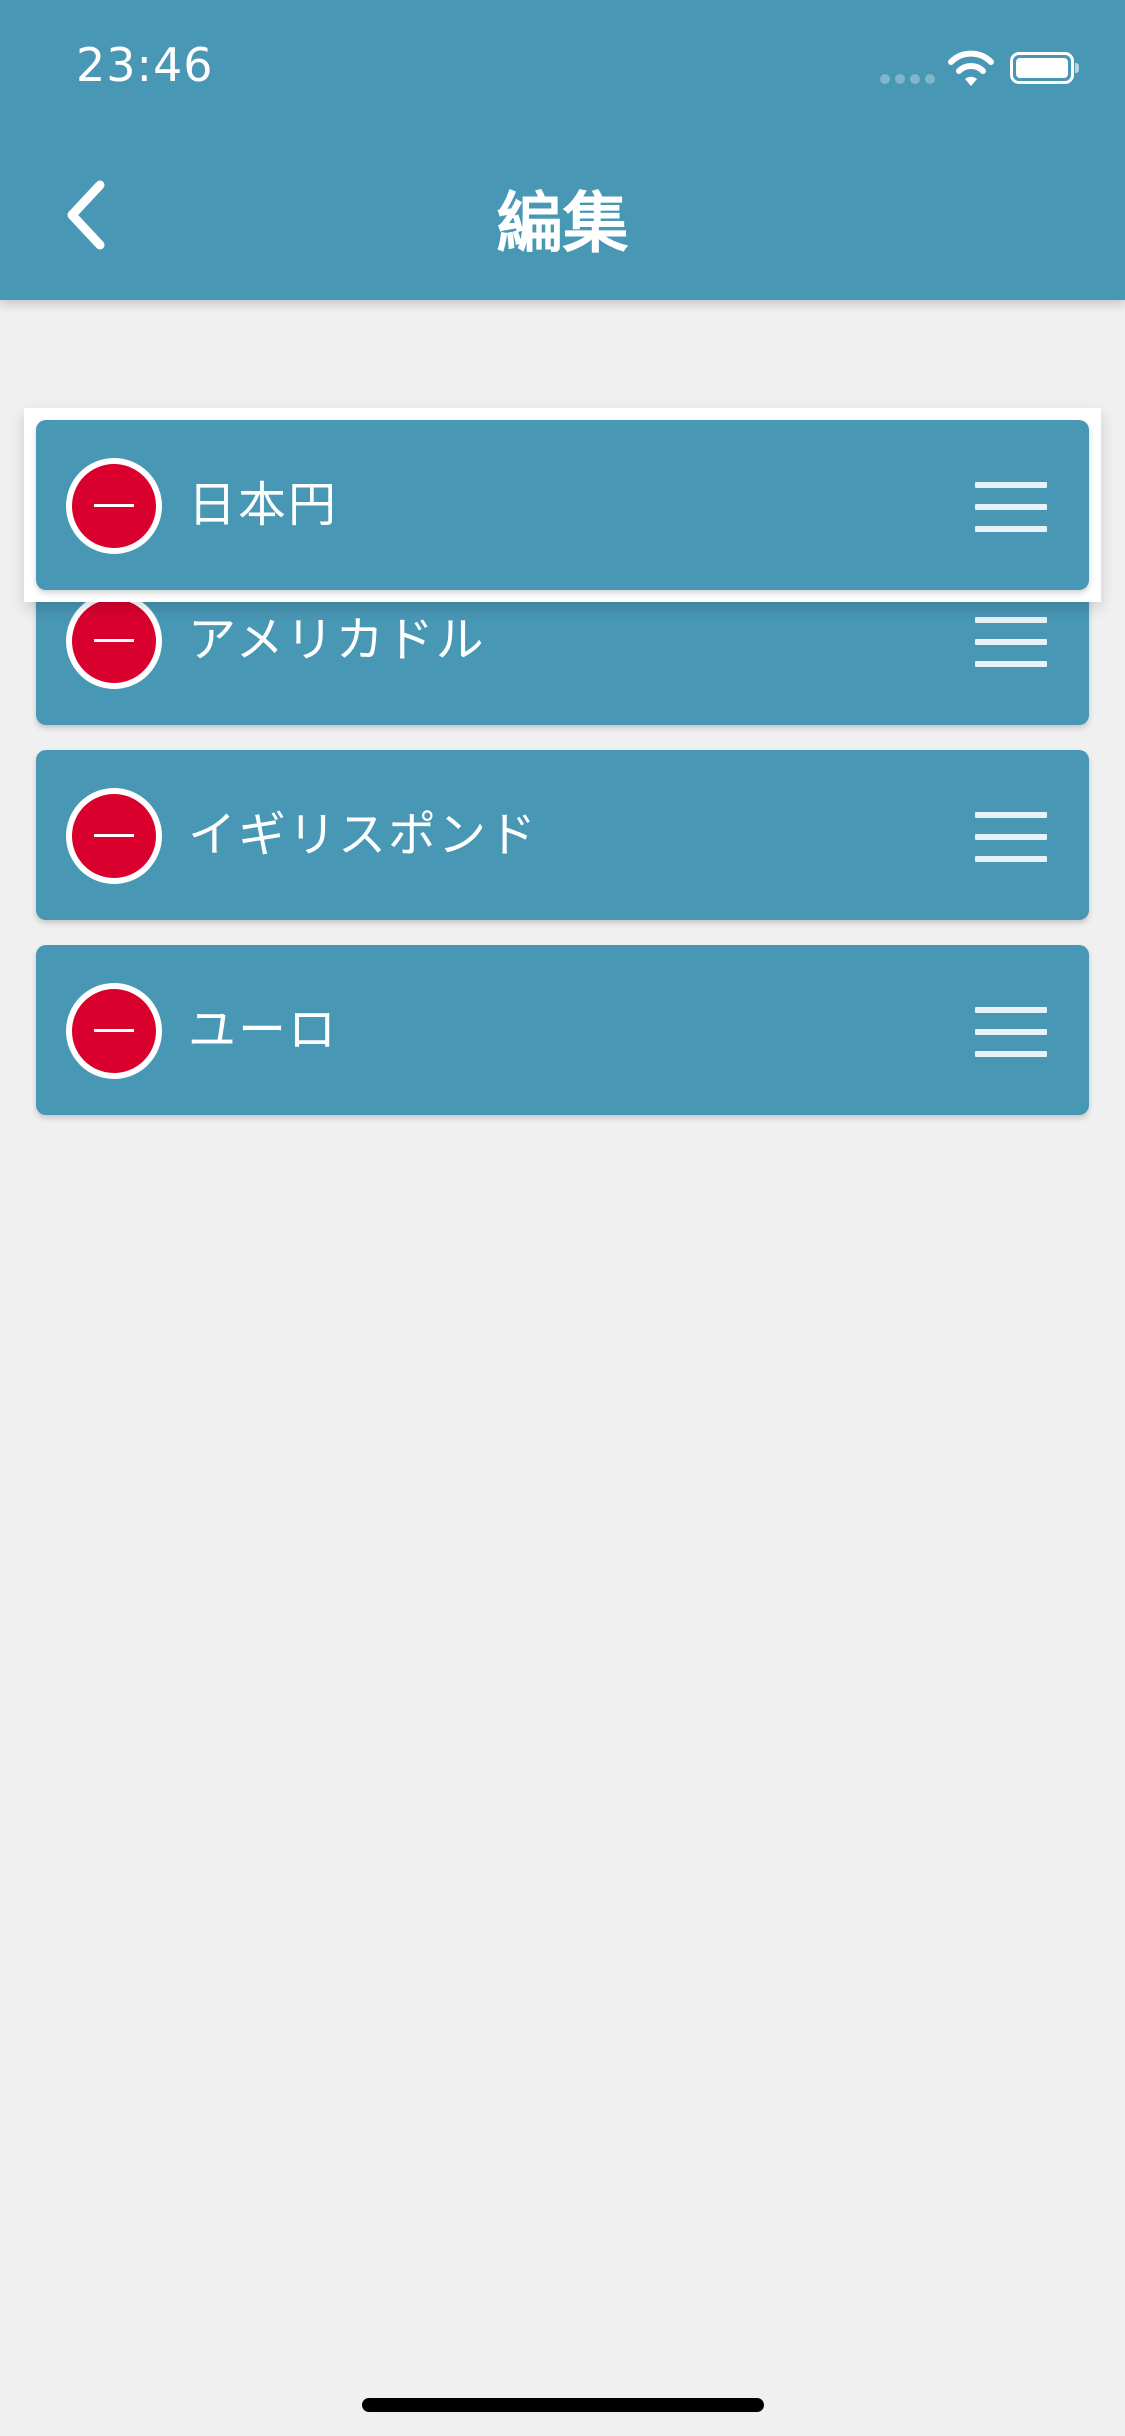  What do you see at coordinates (562, 150) in the screenshot?
I see `navigation-bar: 23:46 編集` at bounding box center [562, 150].